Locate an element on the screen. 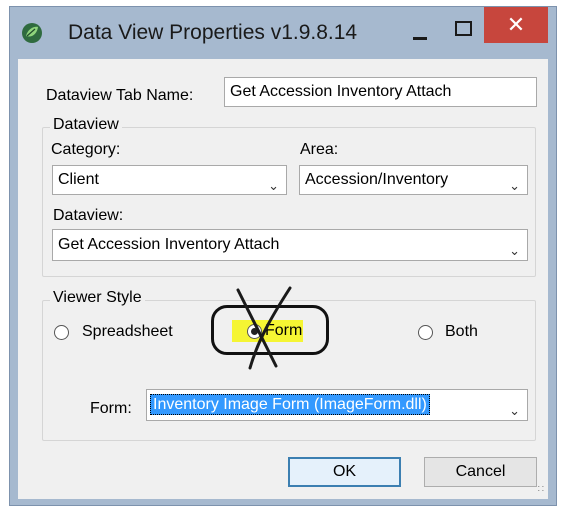 This screenshot has width=561, height=512. form-select: Inventory Image Form (ImageForm.dll) ⌄ is located at coordinates (337, 405).